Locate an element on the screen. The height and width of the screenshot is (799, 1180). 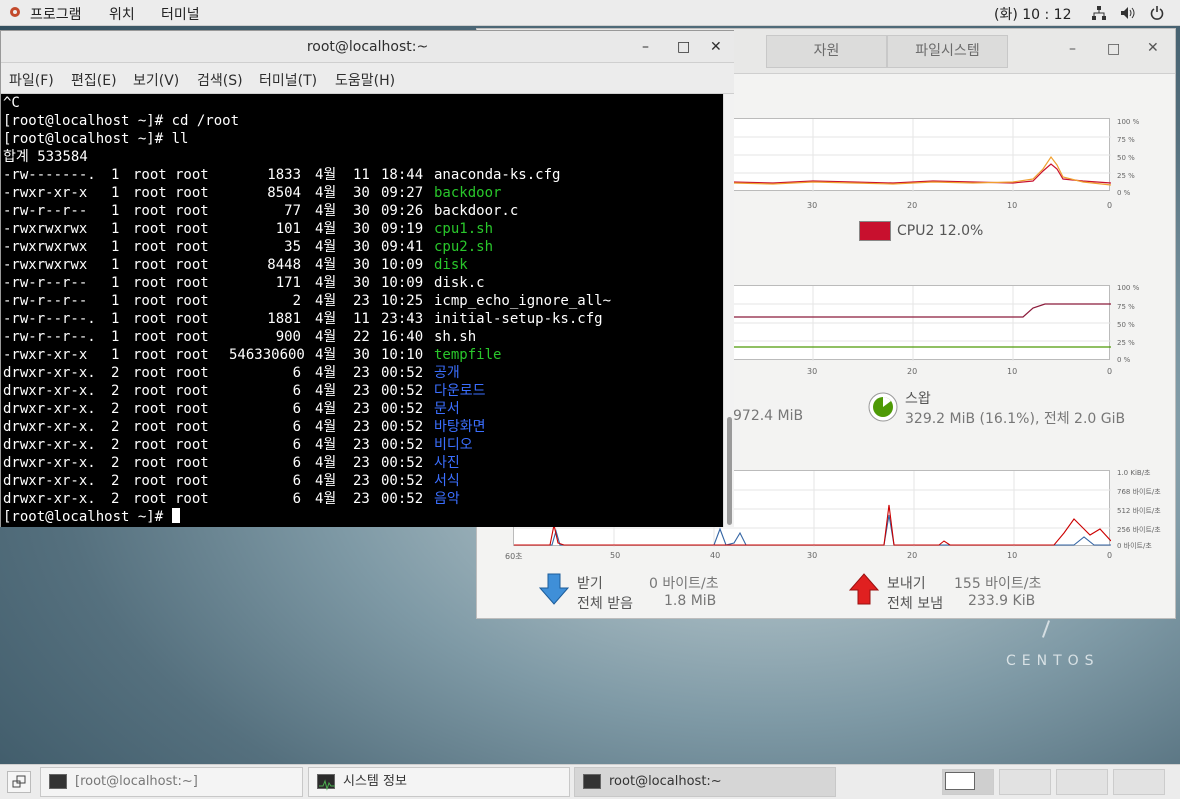
show-desktop-icon is located at coordinates (19, 781).